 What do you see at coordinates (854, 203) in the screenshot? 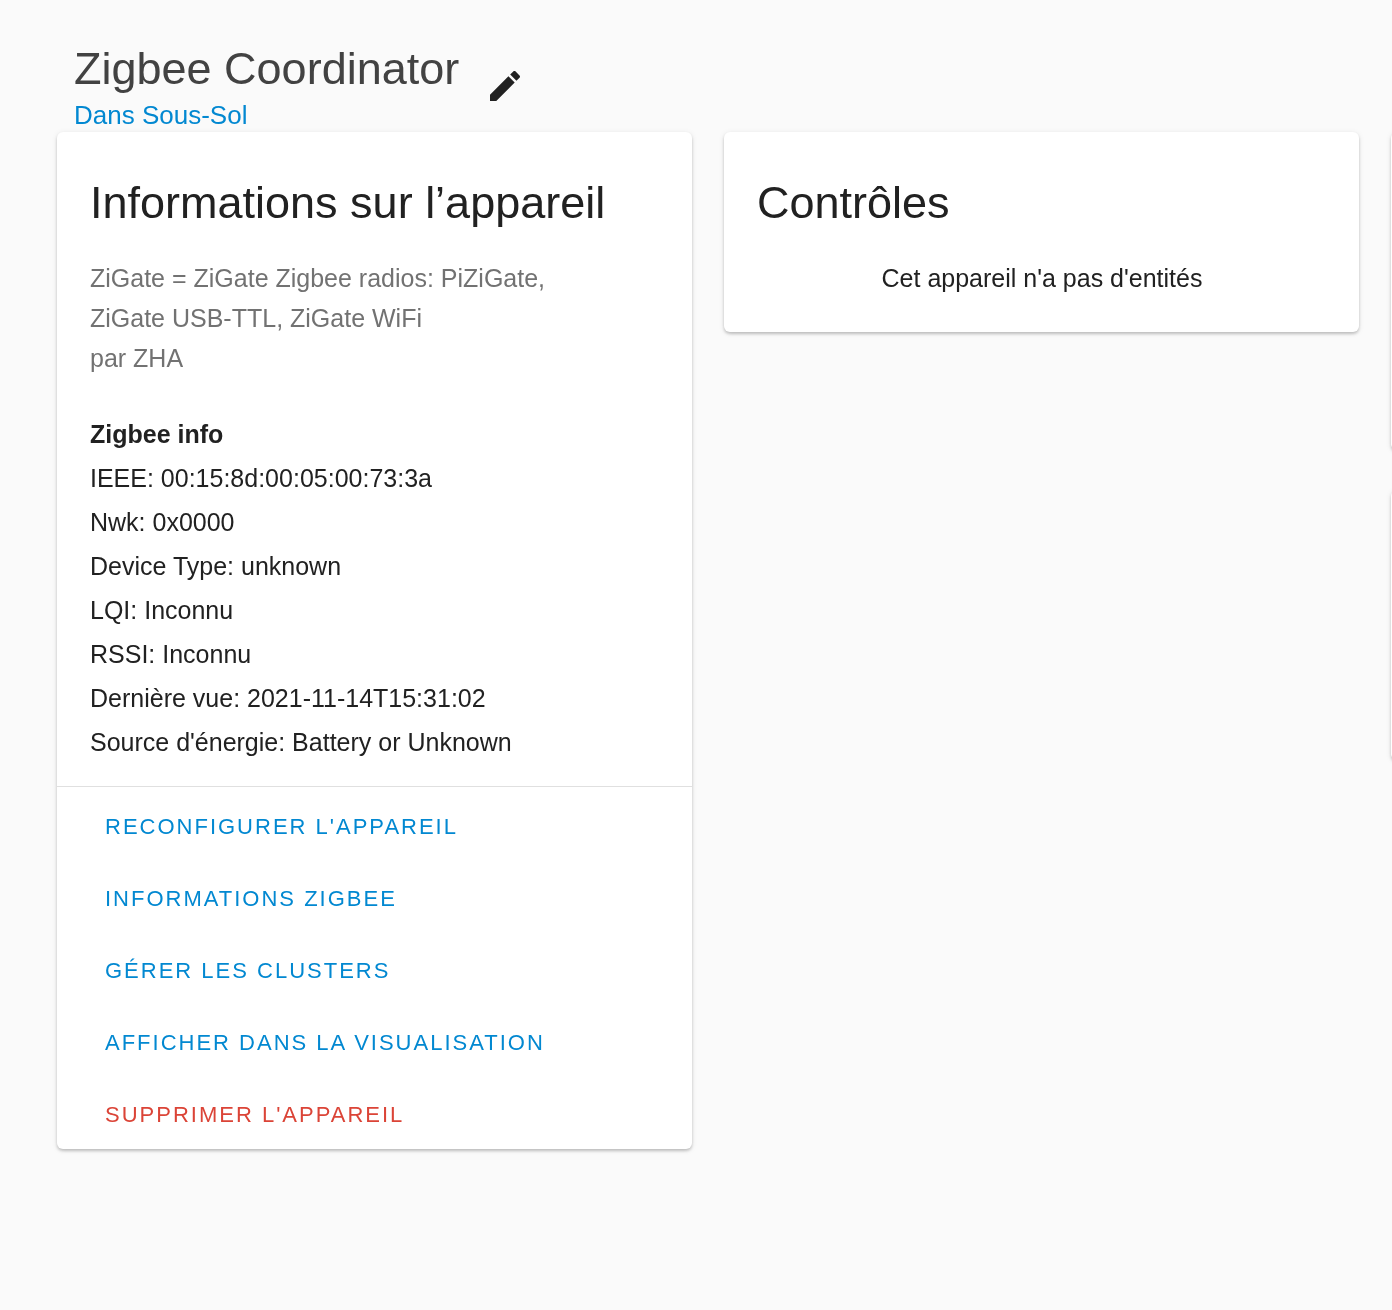
I see `card-title: Contrôles` at bounding box center [854, 203].